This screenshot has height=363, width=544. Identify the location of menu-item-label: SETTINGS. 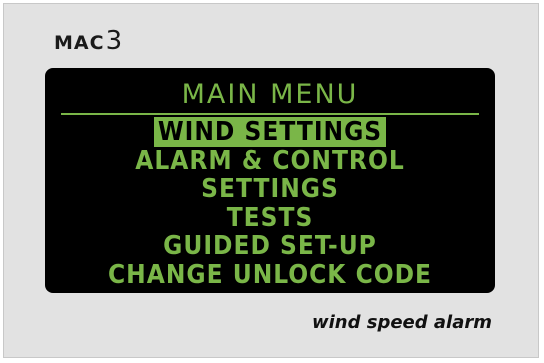
(270, 189).